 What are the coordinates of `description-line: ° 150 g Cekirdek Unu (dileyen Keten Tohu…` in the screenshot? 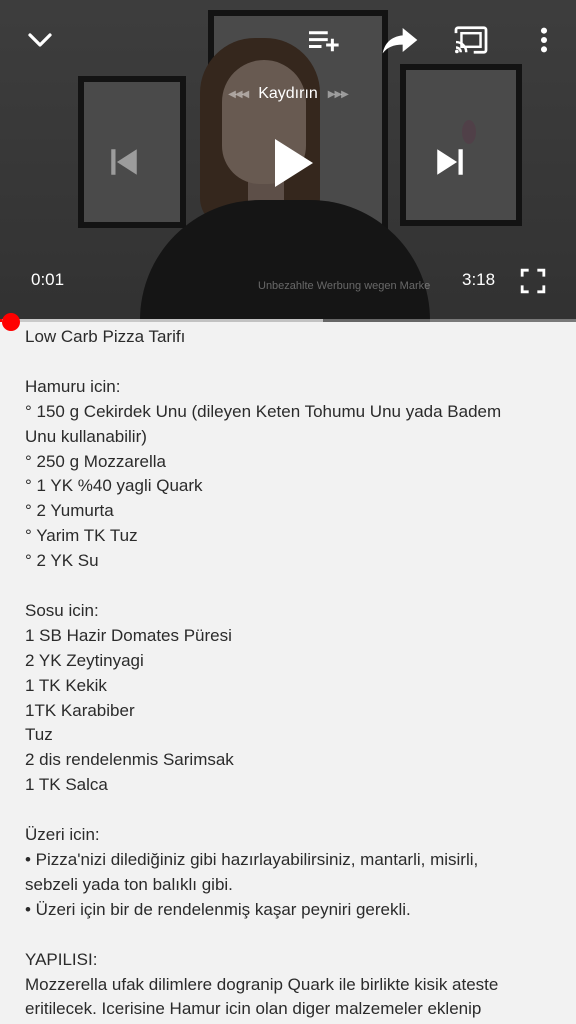 It's located at (263, 411).